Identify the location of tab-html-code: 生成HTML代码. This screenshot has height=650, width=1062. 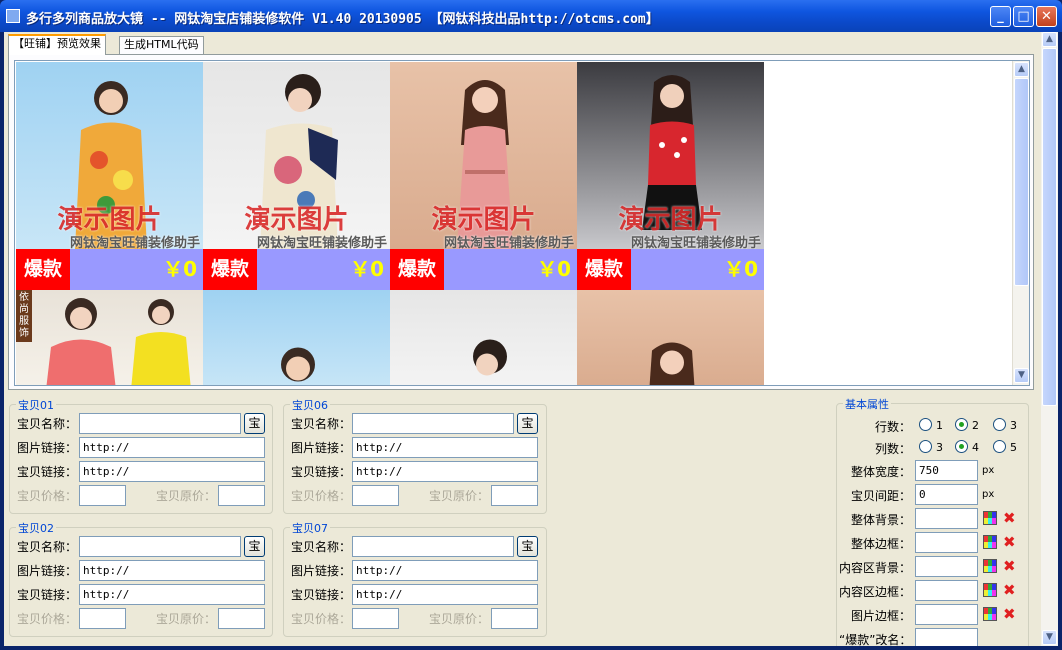
(161, 45).